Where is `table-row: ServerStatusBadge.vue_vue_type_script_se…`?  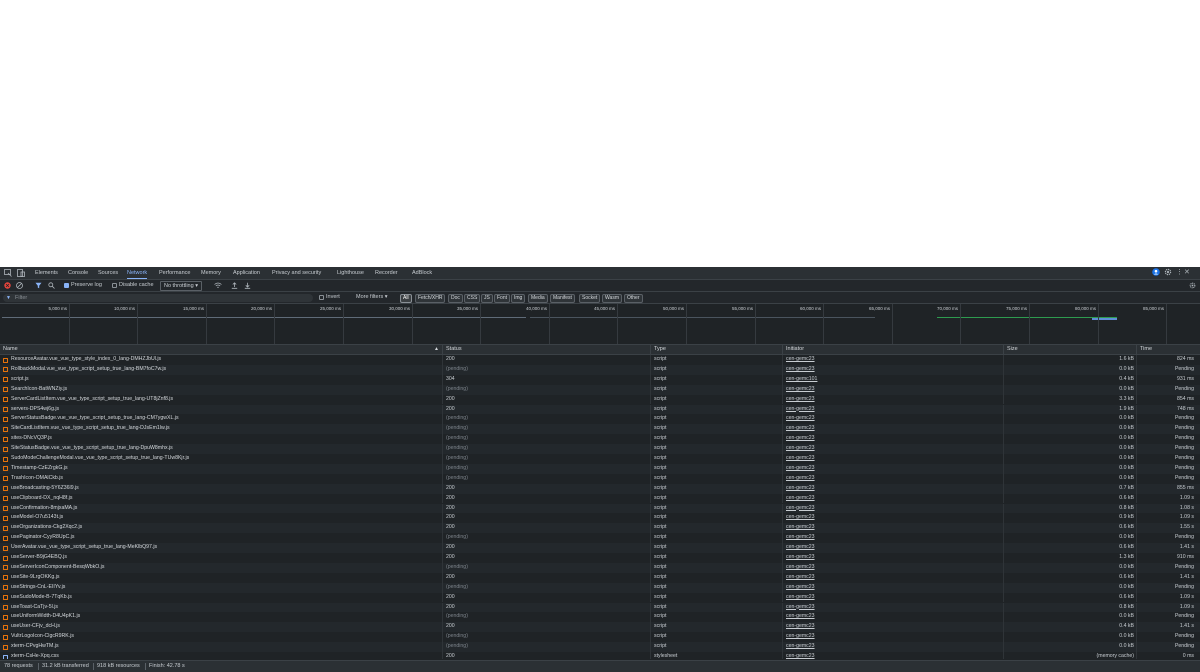
table-row: ServerStatusBadge.vue_vue_type_script_se… is located at coordinates (600, 419).